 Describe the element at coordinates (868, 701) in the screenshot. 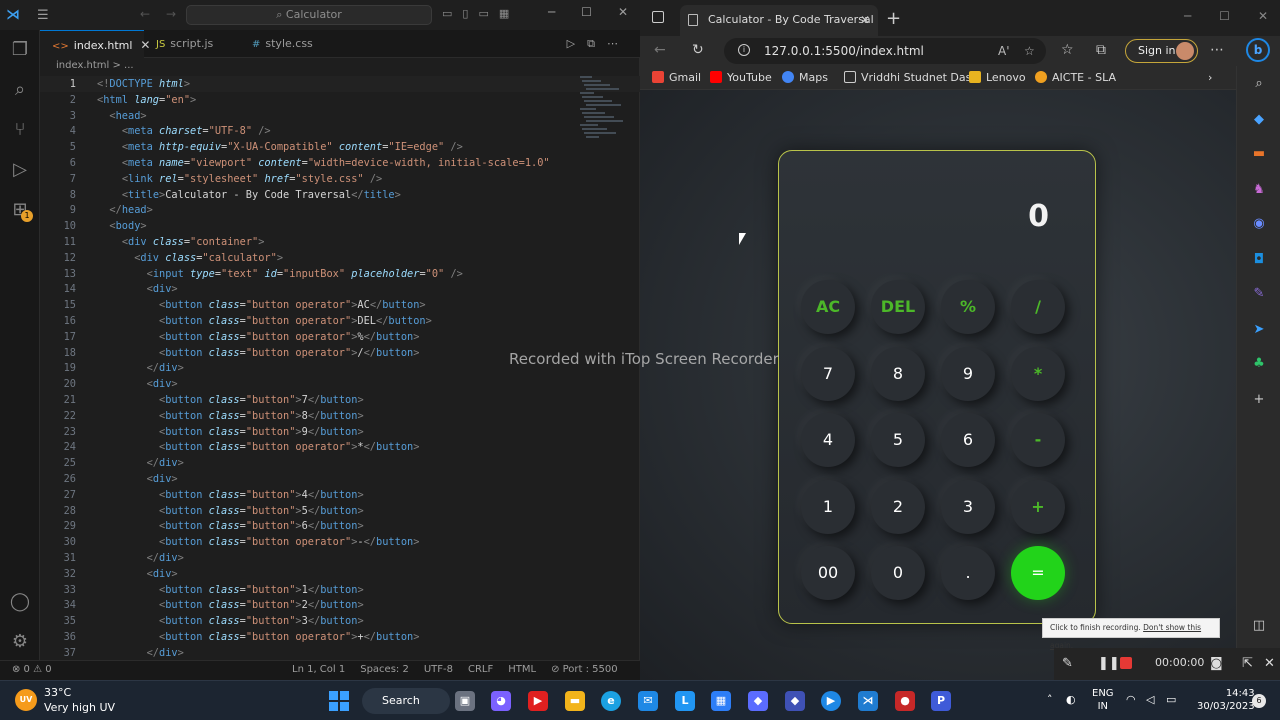

I see `vscode-taskbar-icon: ⋊` at that location.